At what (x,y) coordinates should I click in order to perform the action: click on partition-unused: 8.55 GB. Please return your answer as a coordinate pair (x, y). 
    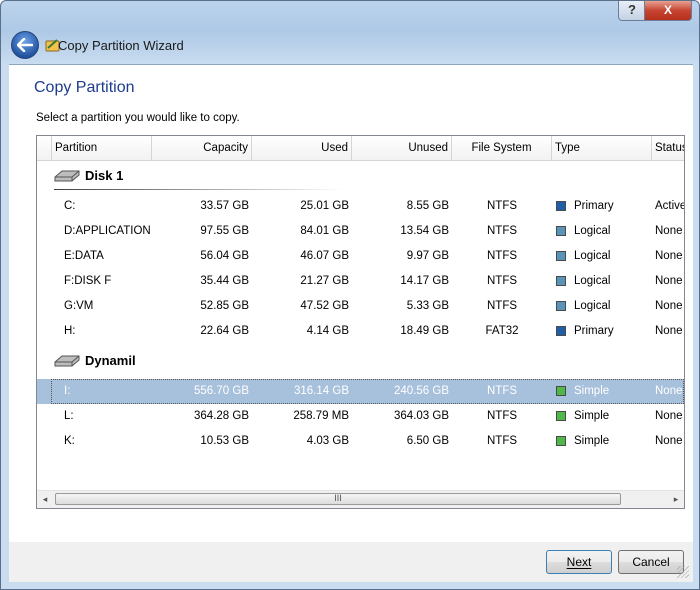
    Looking at the image, I should click on (427, 206).